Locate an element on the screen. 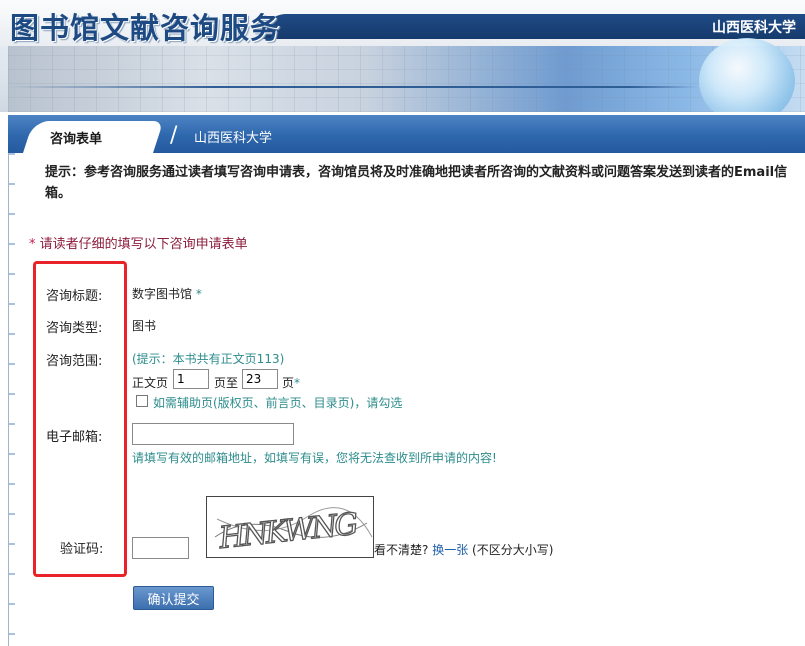 This screenshot has height=646, width=805. title-label: 咨询标题: is located at coordinates (74, 296).